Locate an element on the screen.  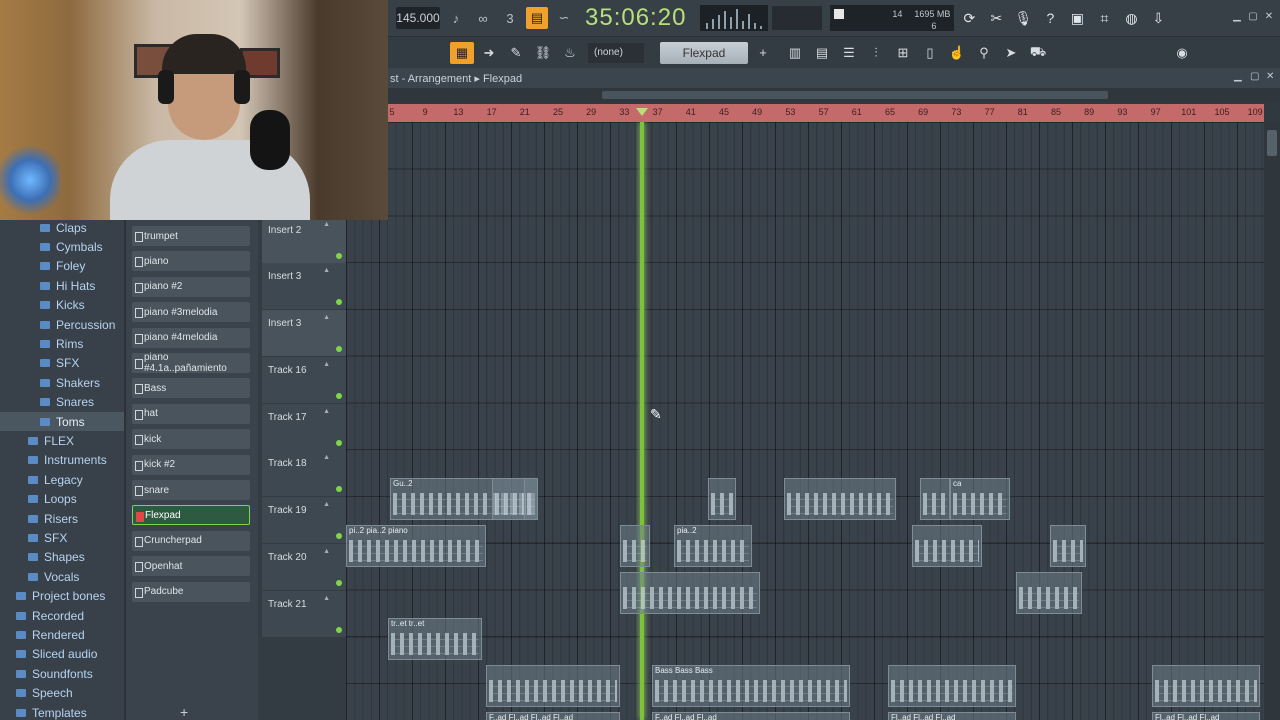
chat-icon: ◍ is located at coordinates (1131, 18).